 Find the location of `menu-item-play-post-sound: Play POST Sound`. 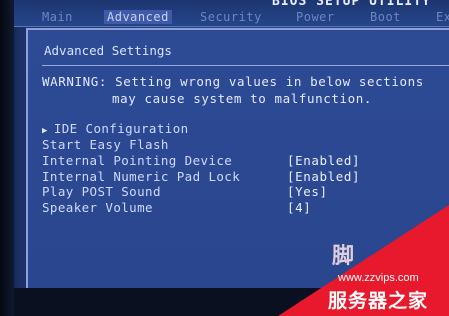

menu-item-play-post-sound: Play POST Sound is located at coordinates (101, 191).